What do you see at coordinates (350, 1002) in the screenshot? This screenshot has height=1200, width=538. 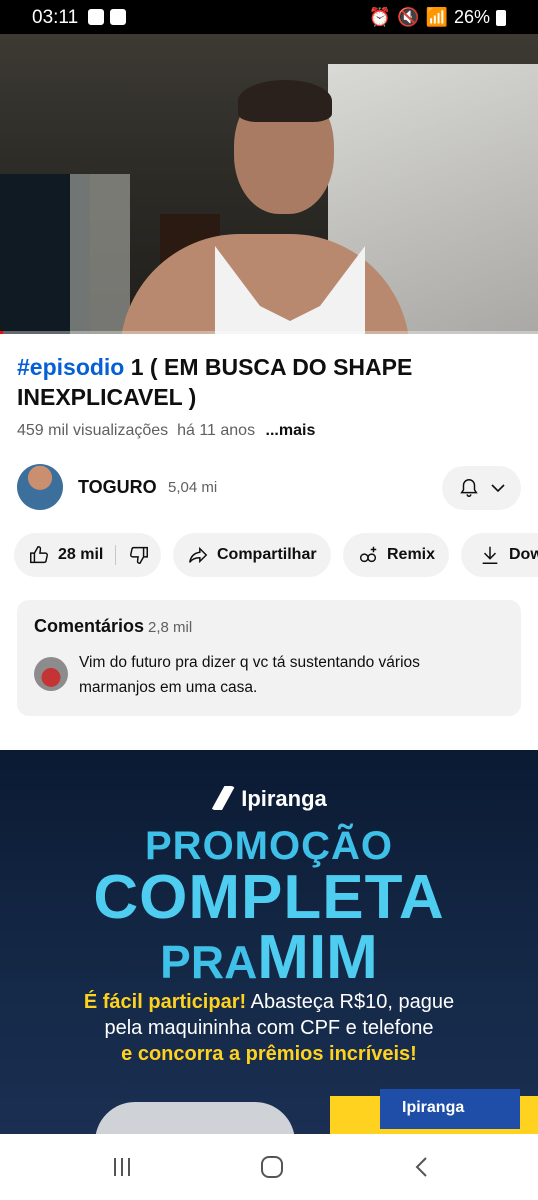 I see `ad-body-rest: Abasteça R$10, pague` at bounding box center [350, 1002].